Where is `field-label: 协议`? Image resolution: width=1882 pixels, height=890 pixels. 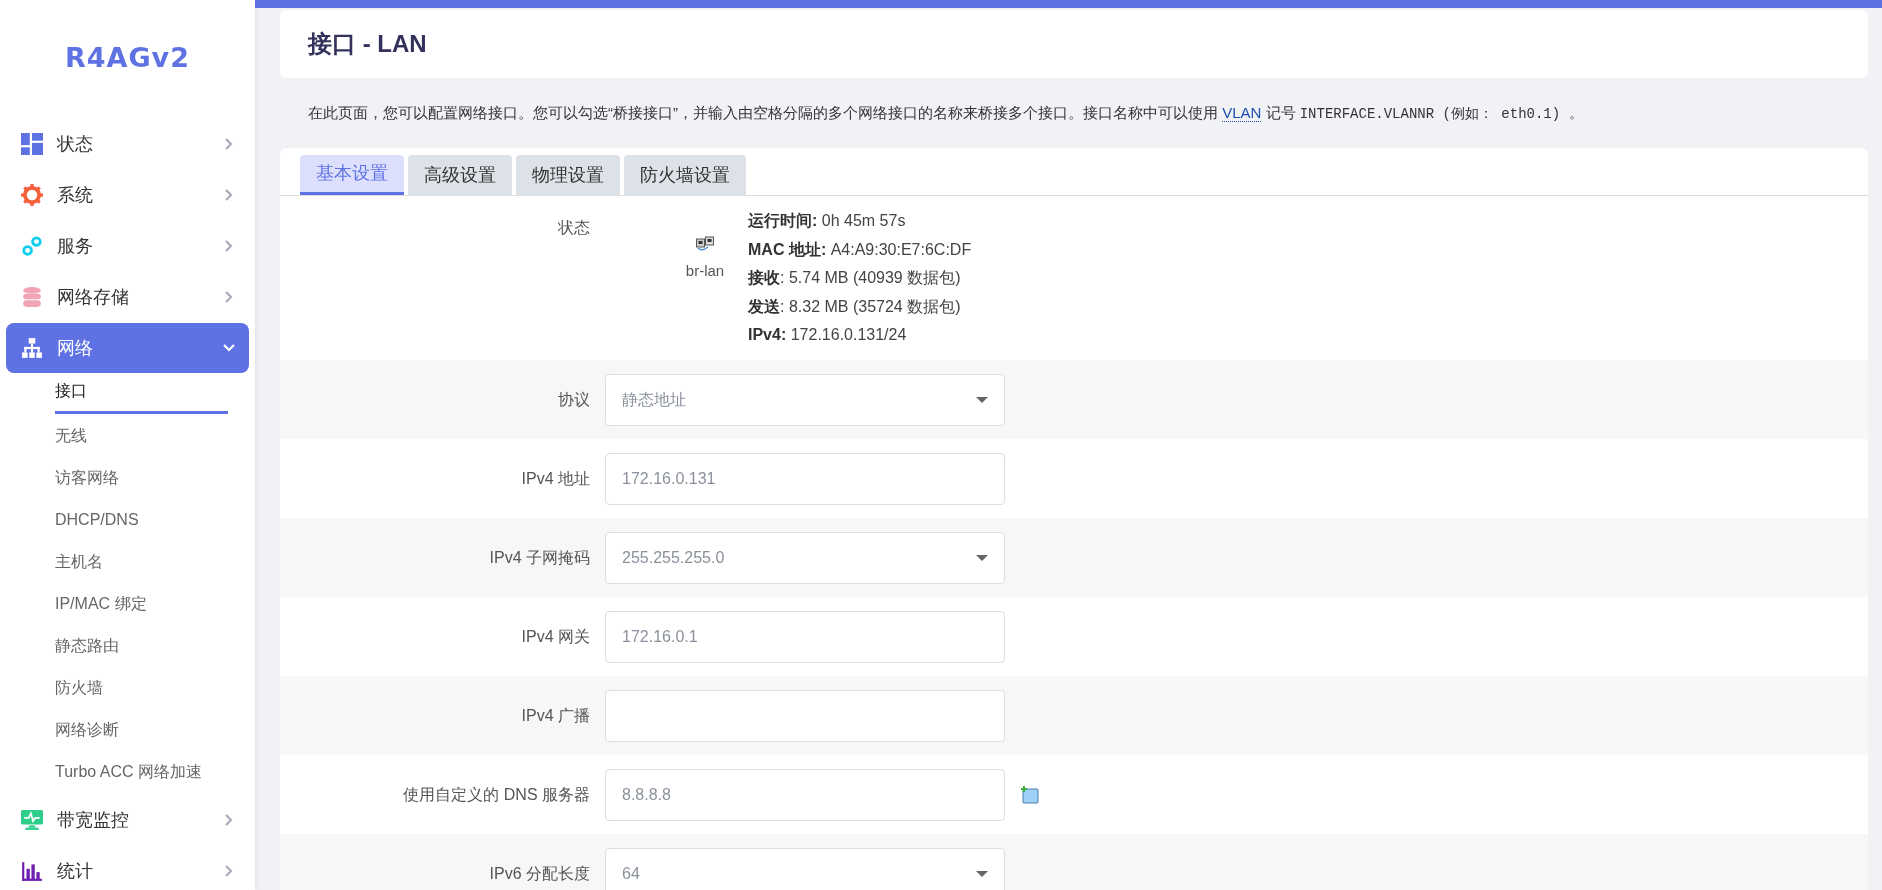 field-label: 协议 is located at coordinates (573, 399).